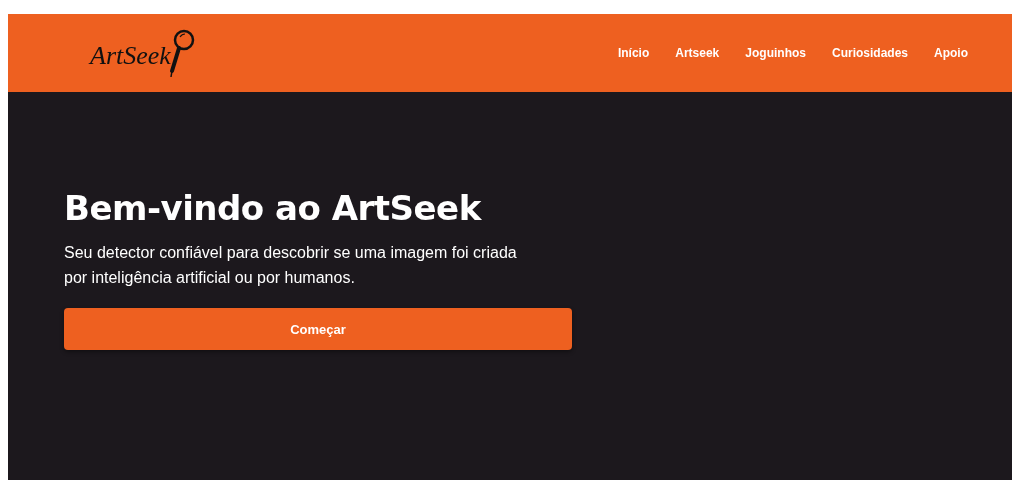  I want to click on nav-link: Apoio, so click(951, 53).